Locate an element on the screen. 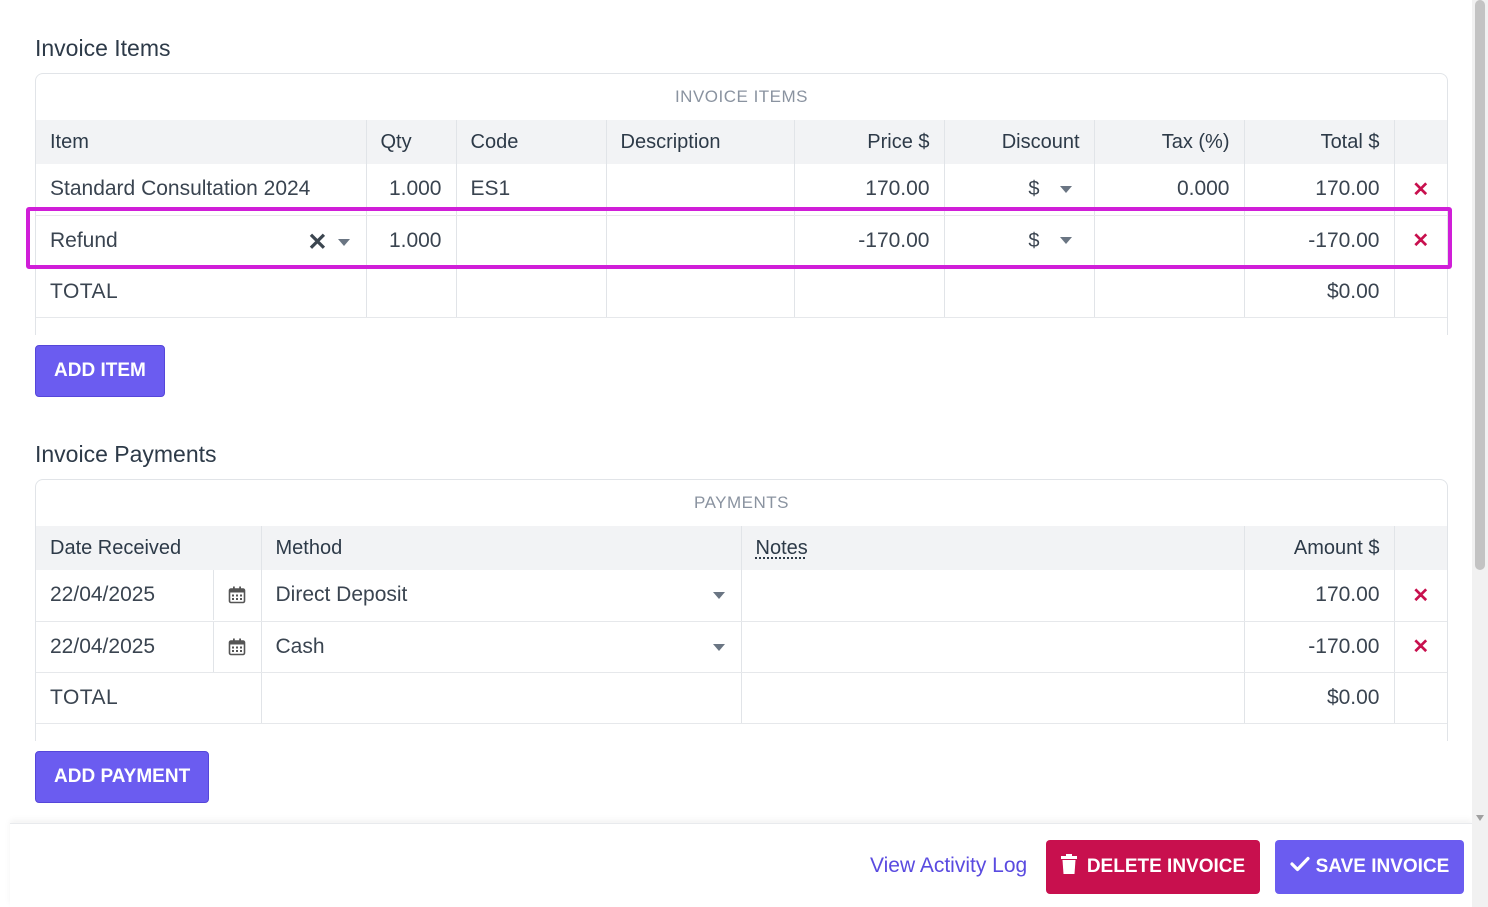  payments-header-row: Date Received Method Notes Amount $ is located at coordinates (741, 548).